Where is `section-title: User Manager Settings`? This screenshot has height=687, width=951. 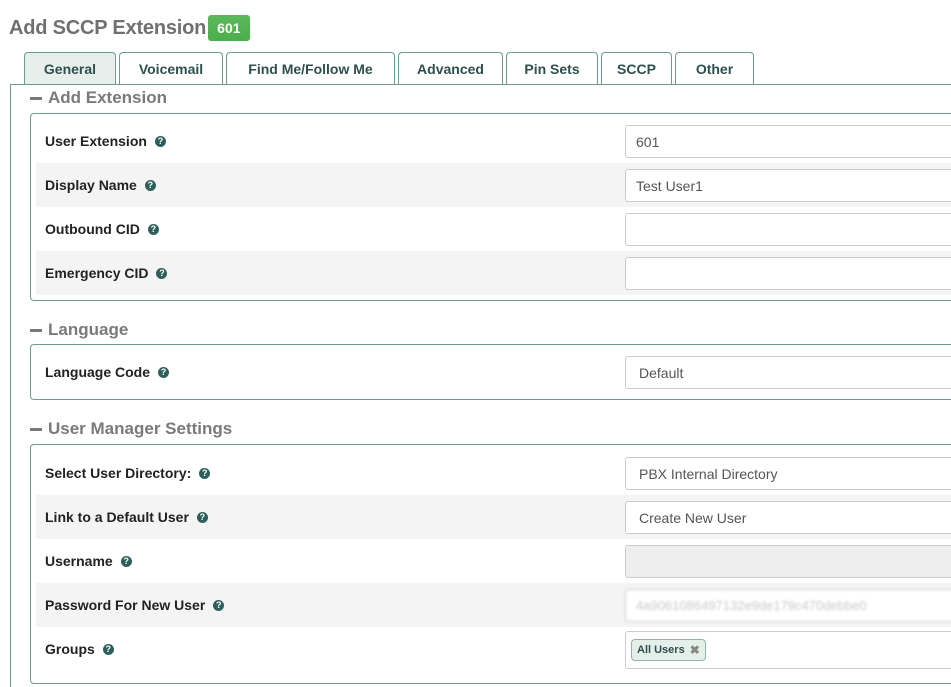
section-title: User Manager Settings is located at coordinates (140, 428).